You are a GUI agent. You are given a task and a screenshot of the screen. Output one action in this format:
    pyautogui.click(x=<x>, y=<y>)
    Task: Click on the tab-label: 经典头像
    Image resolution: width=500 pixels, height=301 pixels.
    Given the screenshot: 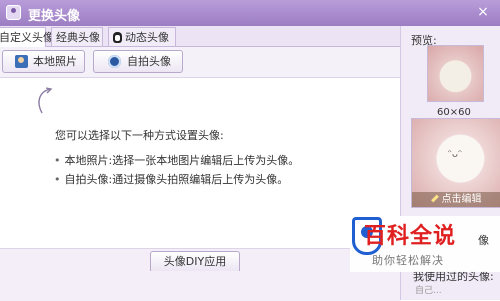 What is the action you would take?
    pyautogui.click(x=78, y=37)
    